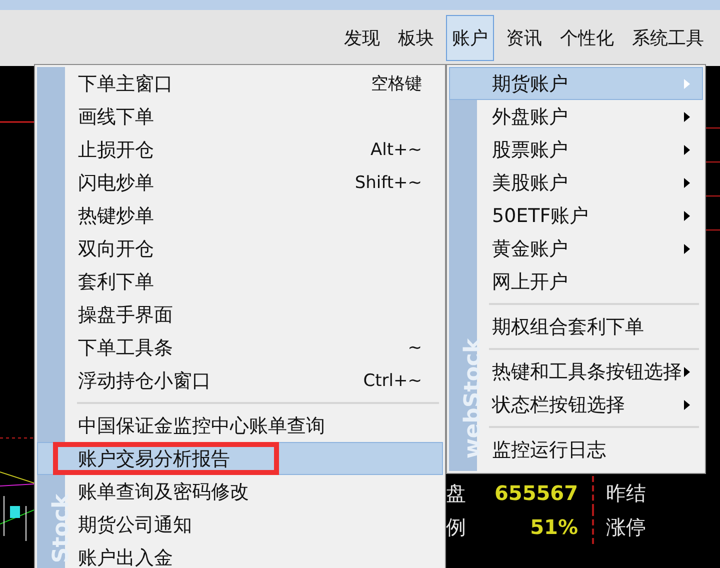 Image resolution: width=720 pixels, height=568 pixels. Describe the element at coordinates (415, 348) in the screenshot. I see `shortcut-label: ~` at that location.